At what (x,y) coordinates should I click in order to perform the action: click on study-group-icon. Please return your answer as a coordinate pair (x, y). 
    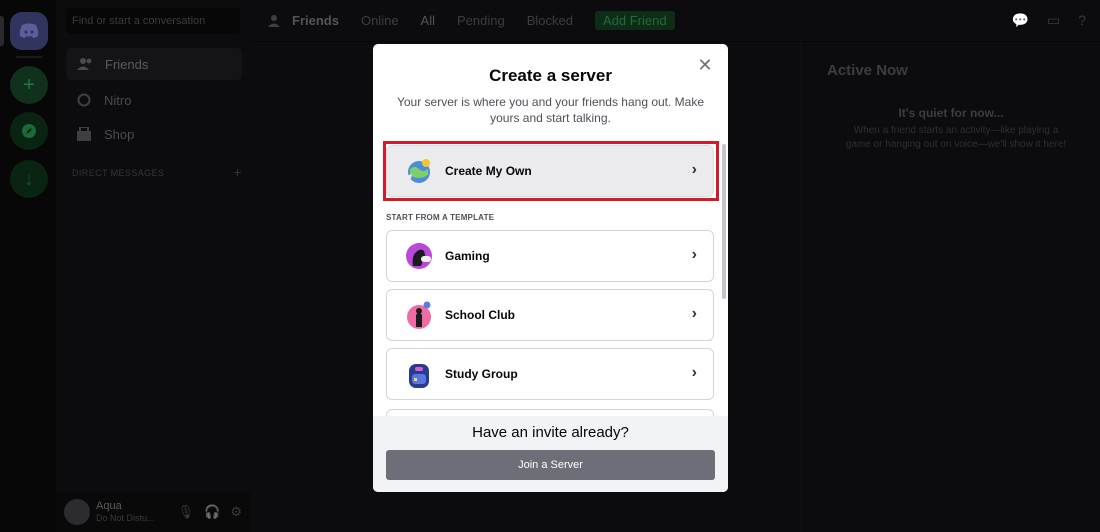
    Looking at the image, I should click on (419, 374).